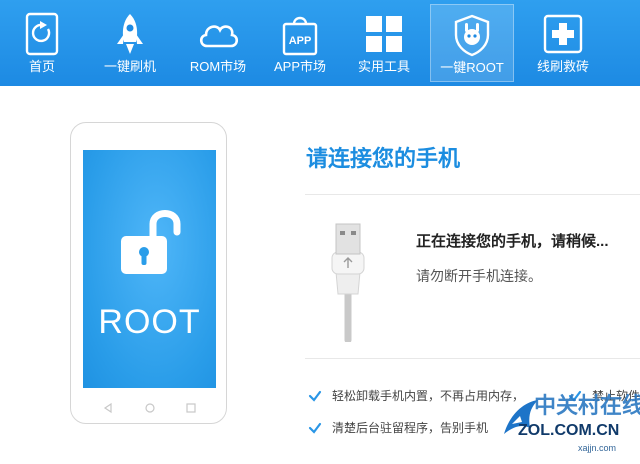 The width and height of the screenshot is (640, 464). I want to click on nav-app-market: APP APP市场, so click(300, 43).